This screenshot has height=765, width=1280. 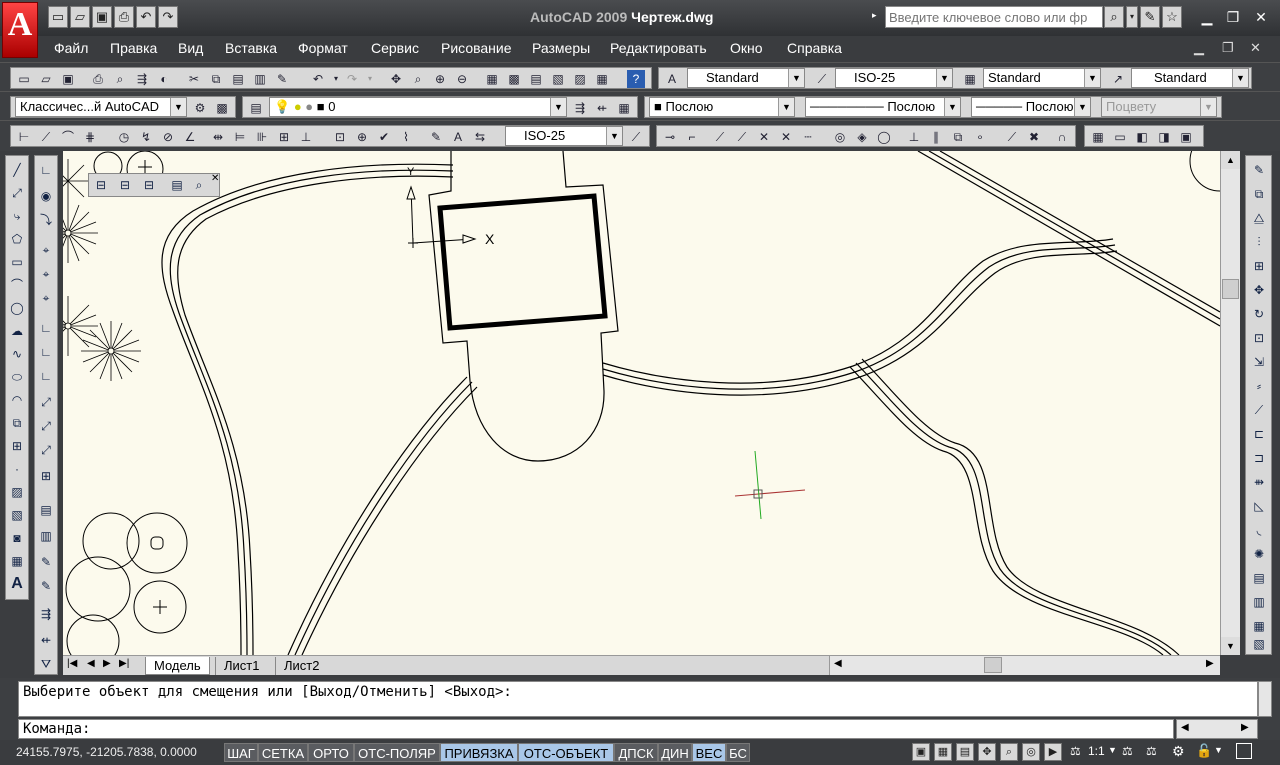 I want to click on help-icon: ?, so click(x=636, y=79).